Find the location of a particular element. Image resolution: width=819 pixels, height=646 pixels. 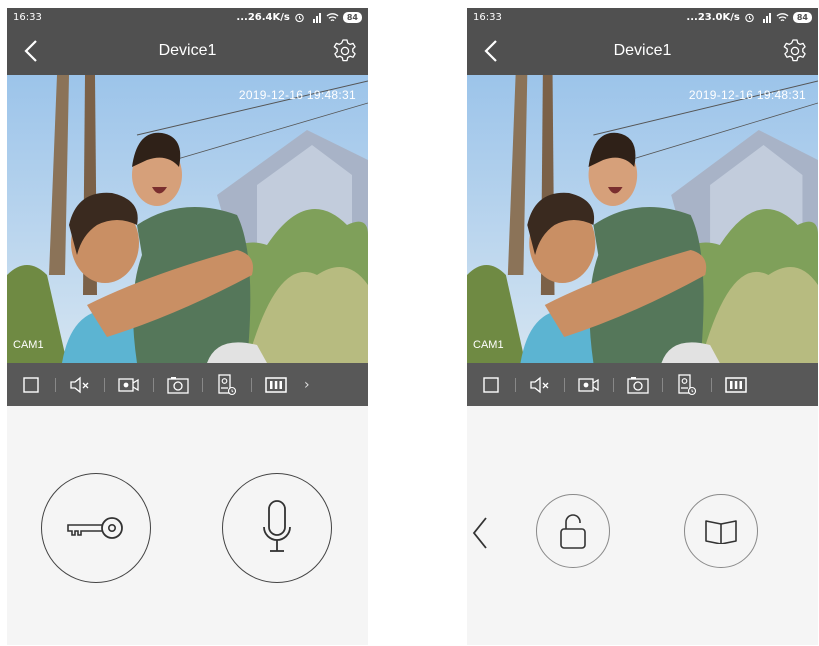

open-lock-button is located at coordinates (573, 531).